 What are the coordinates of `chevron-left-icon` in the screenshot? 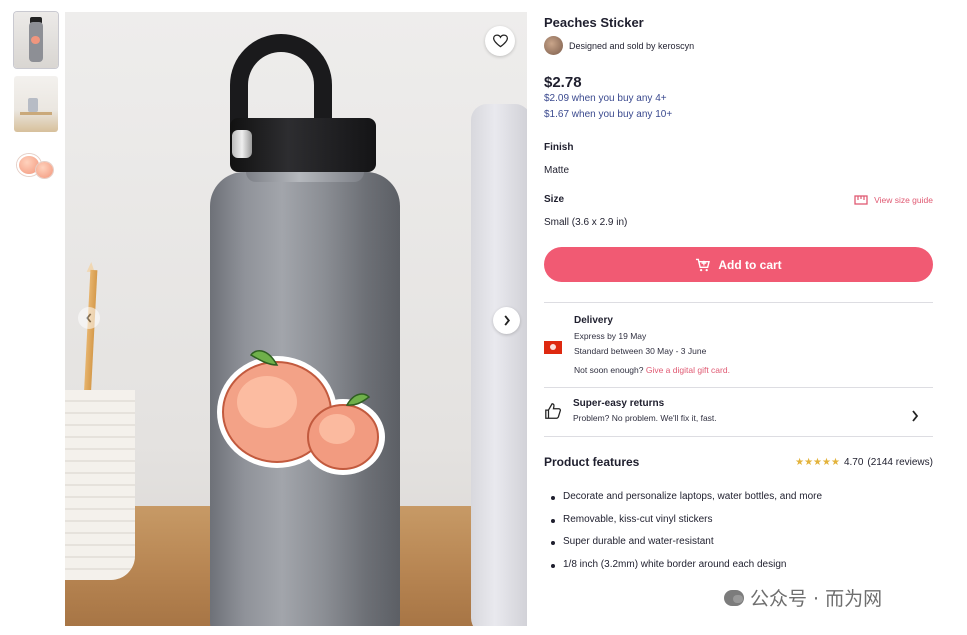 It's located at (89, 318).